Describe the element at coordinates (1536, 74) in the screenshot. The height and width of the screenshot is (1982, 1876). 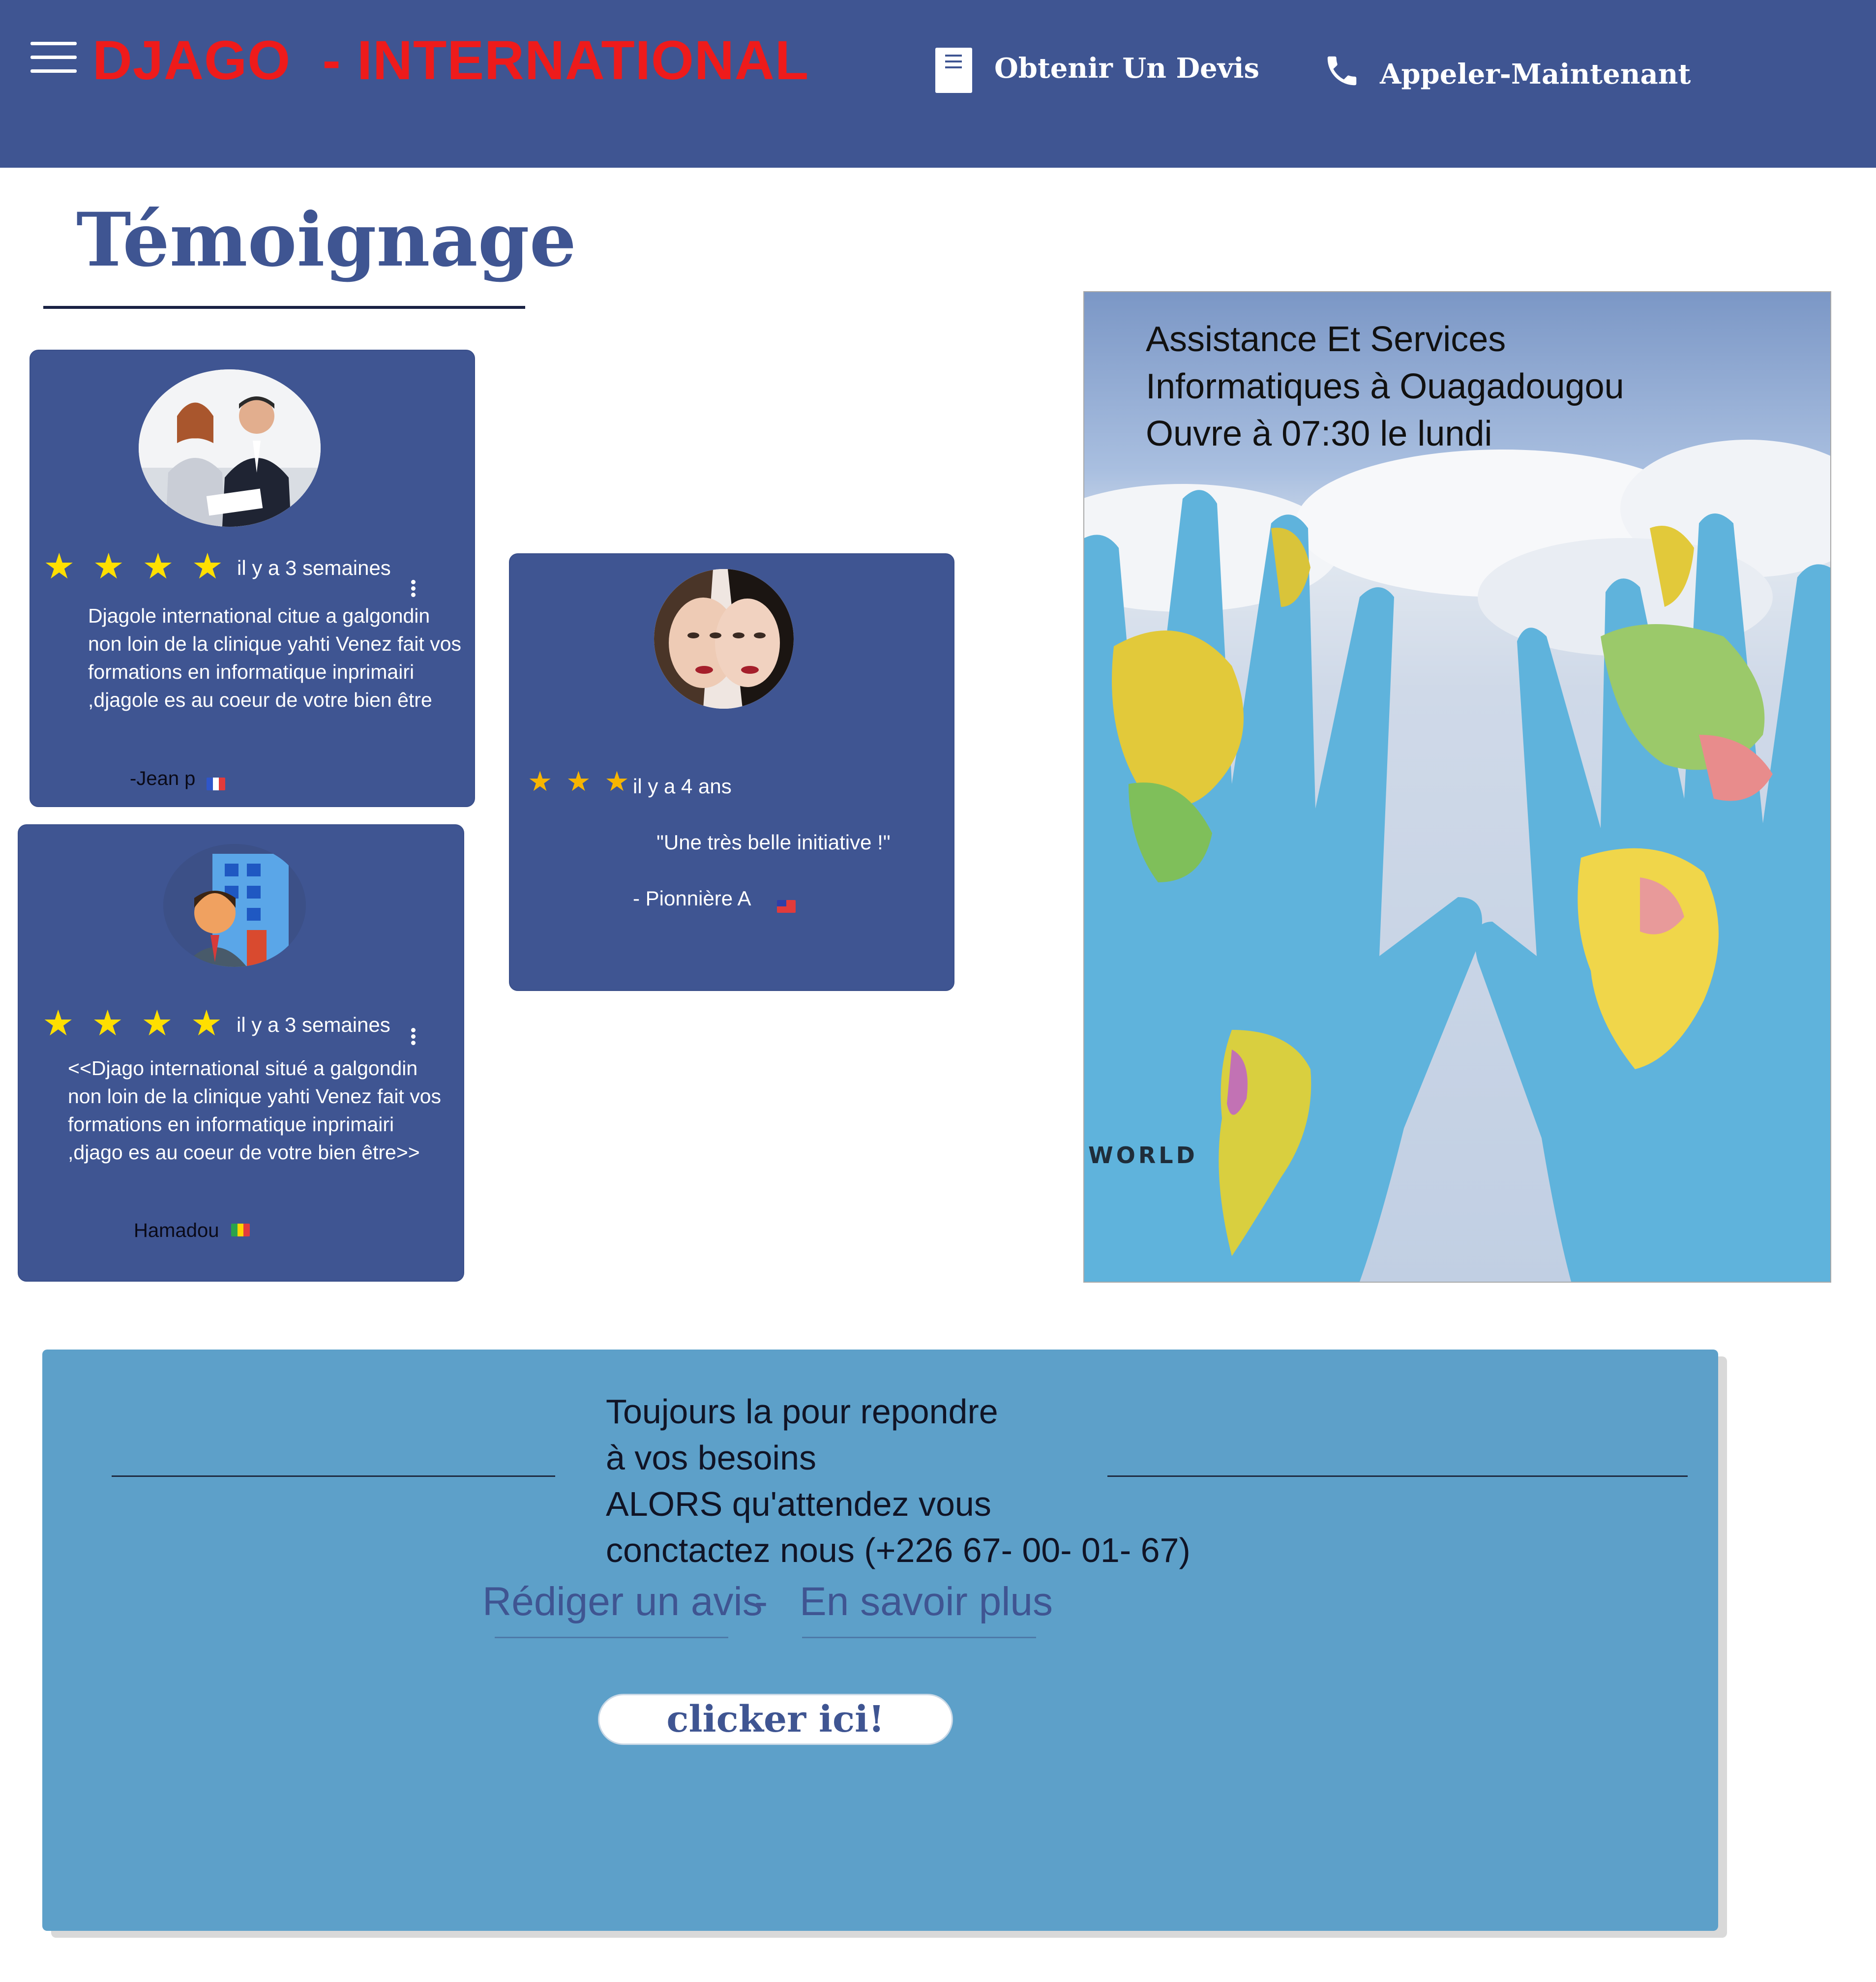
I see `nav-call-link: Appeler-Maintenant` at that location.